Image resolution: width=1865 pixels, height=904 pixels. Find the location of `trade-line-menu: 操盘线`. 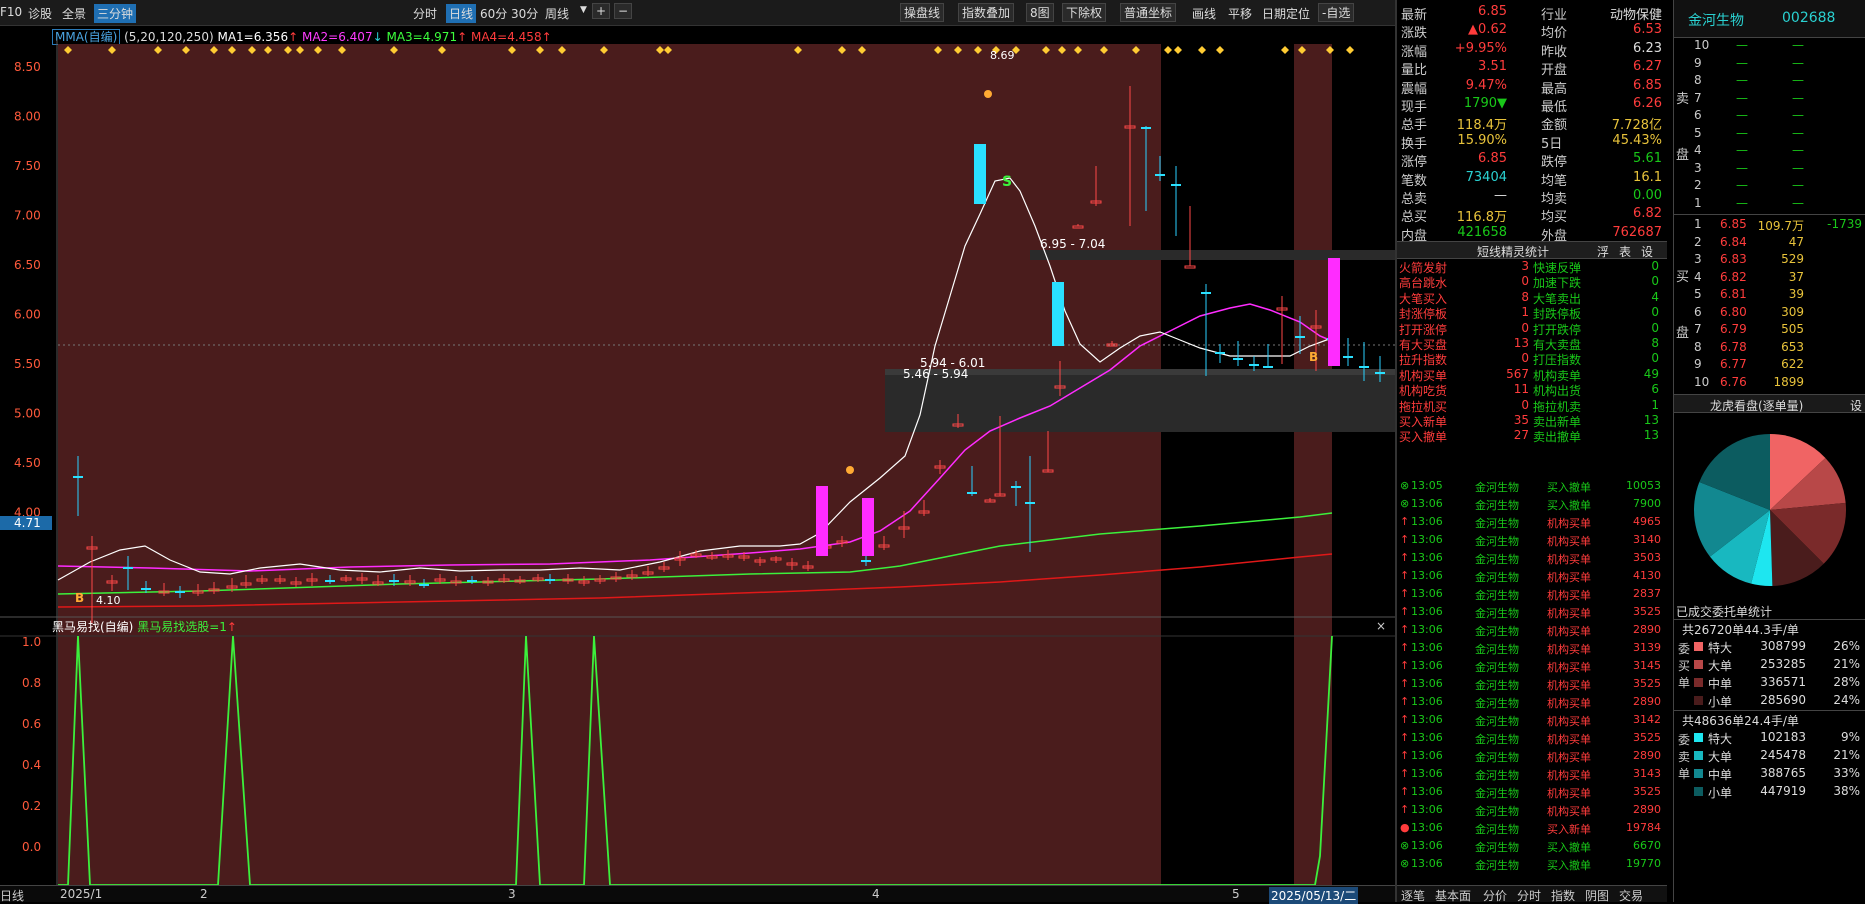

trade-line-menu: 操盘线 is located at coordinates (922, 12).